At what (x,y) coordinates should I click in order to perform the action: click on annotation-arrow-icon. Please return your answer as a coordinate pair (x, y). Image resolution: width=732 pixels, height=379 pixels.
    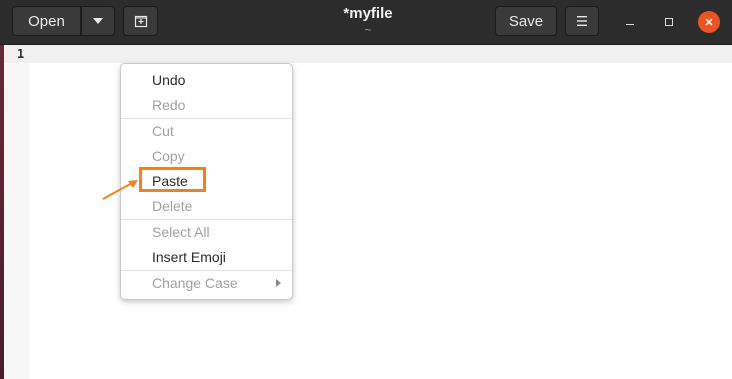
    Looking at the image, I should click on (120, 190).